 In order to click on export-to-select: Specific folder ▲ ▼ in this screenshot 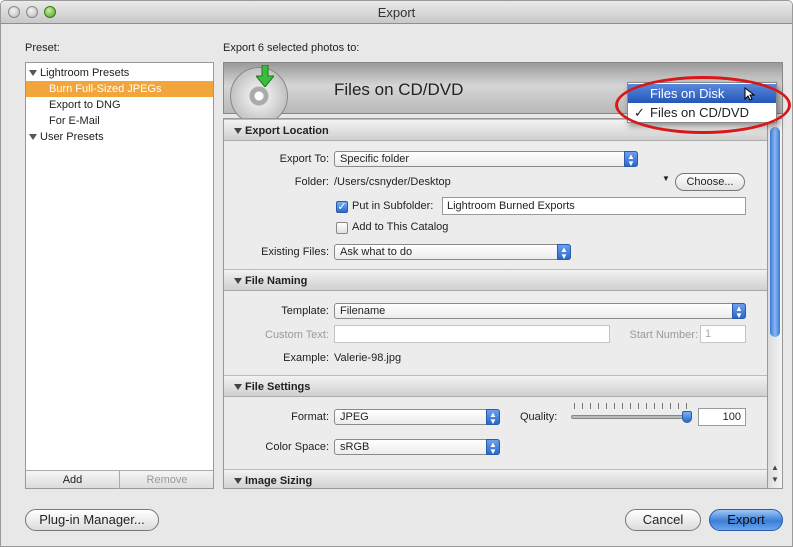, I will do `click(486, 159)`.